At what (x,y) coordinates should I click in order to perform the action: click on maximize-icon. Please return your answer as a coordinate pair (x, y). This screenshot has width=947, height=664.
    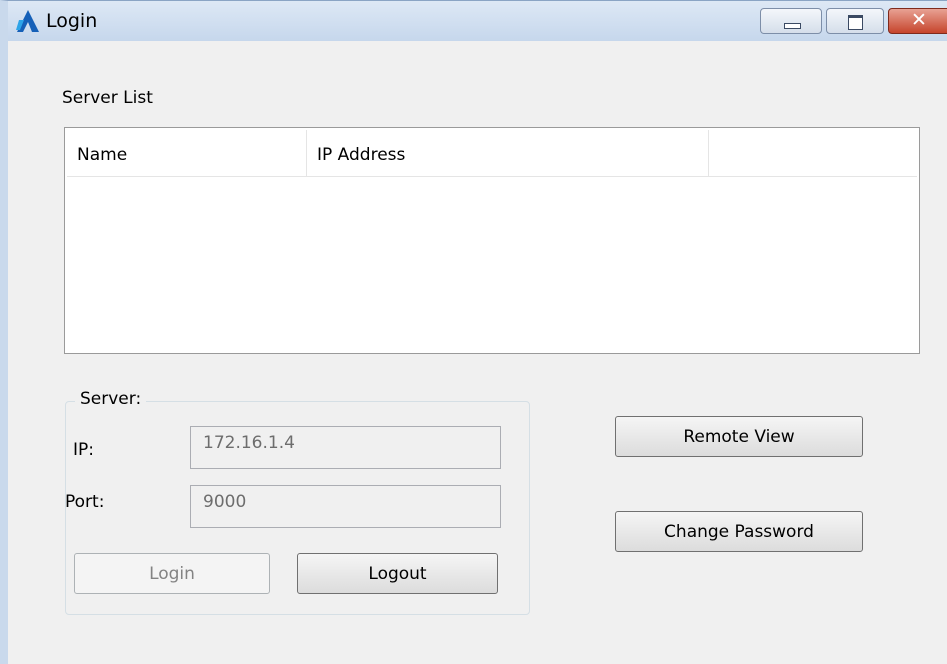
    Looking at the image, I should click on (855, 22).